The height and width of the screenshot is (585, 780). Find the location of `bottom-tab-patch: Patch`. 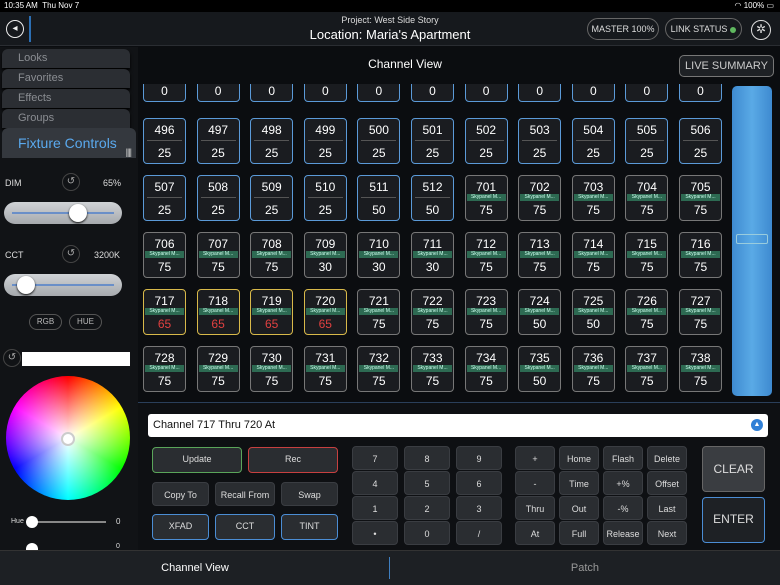

bottom-tab-patch: Patch is located at coordinates (585, 568).